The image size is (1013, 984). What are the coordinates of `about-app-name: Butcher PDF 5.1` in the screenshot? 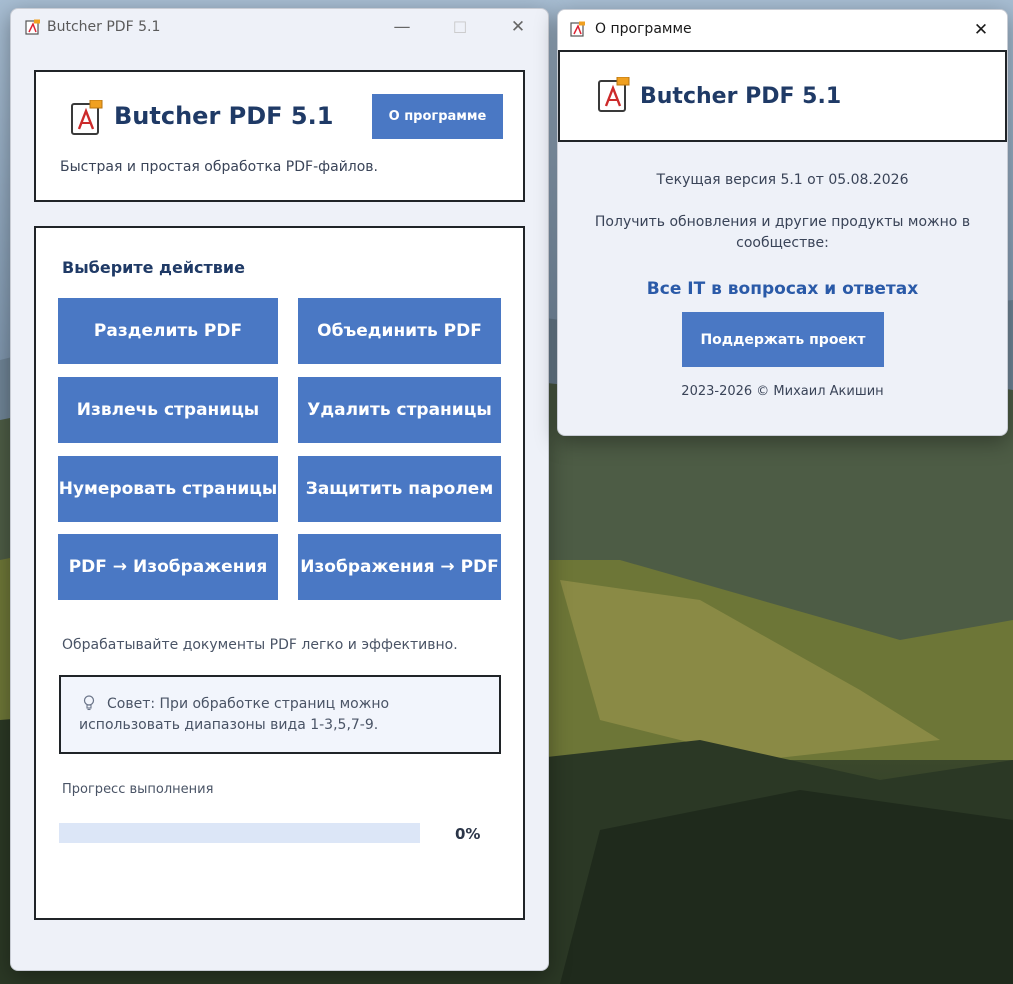 It's located at (741, 96).